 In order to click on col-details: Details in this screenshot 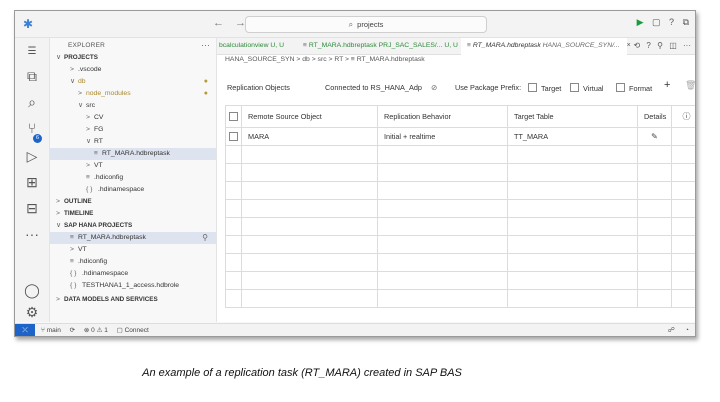, I will do `click(654, 116)`.